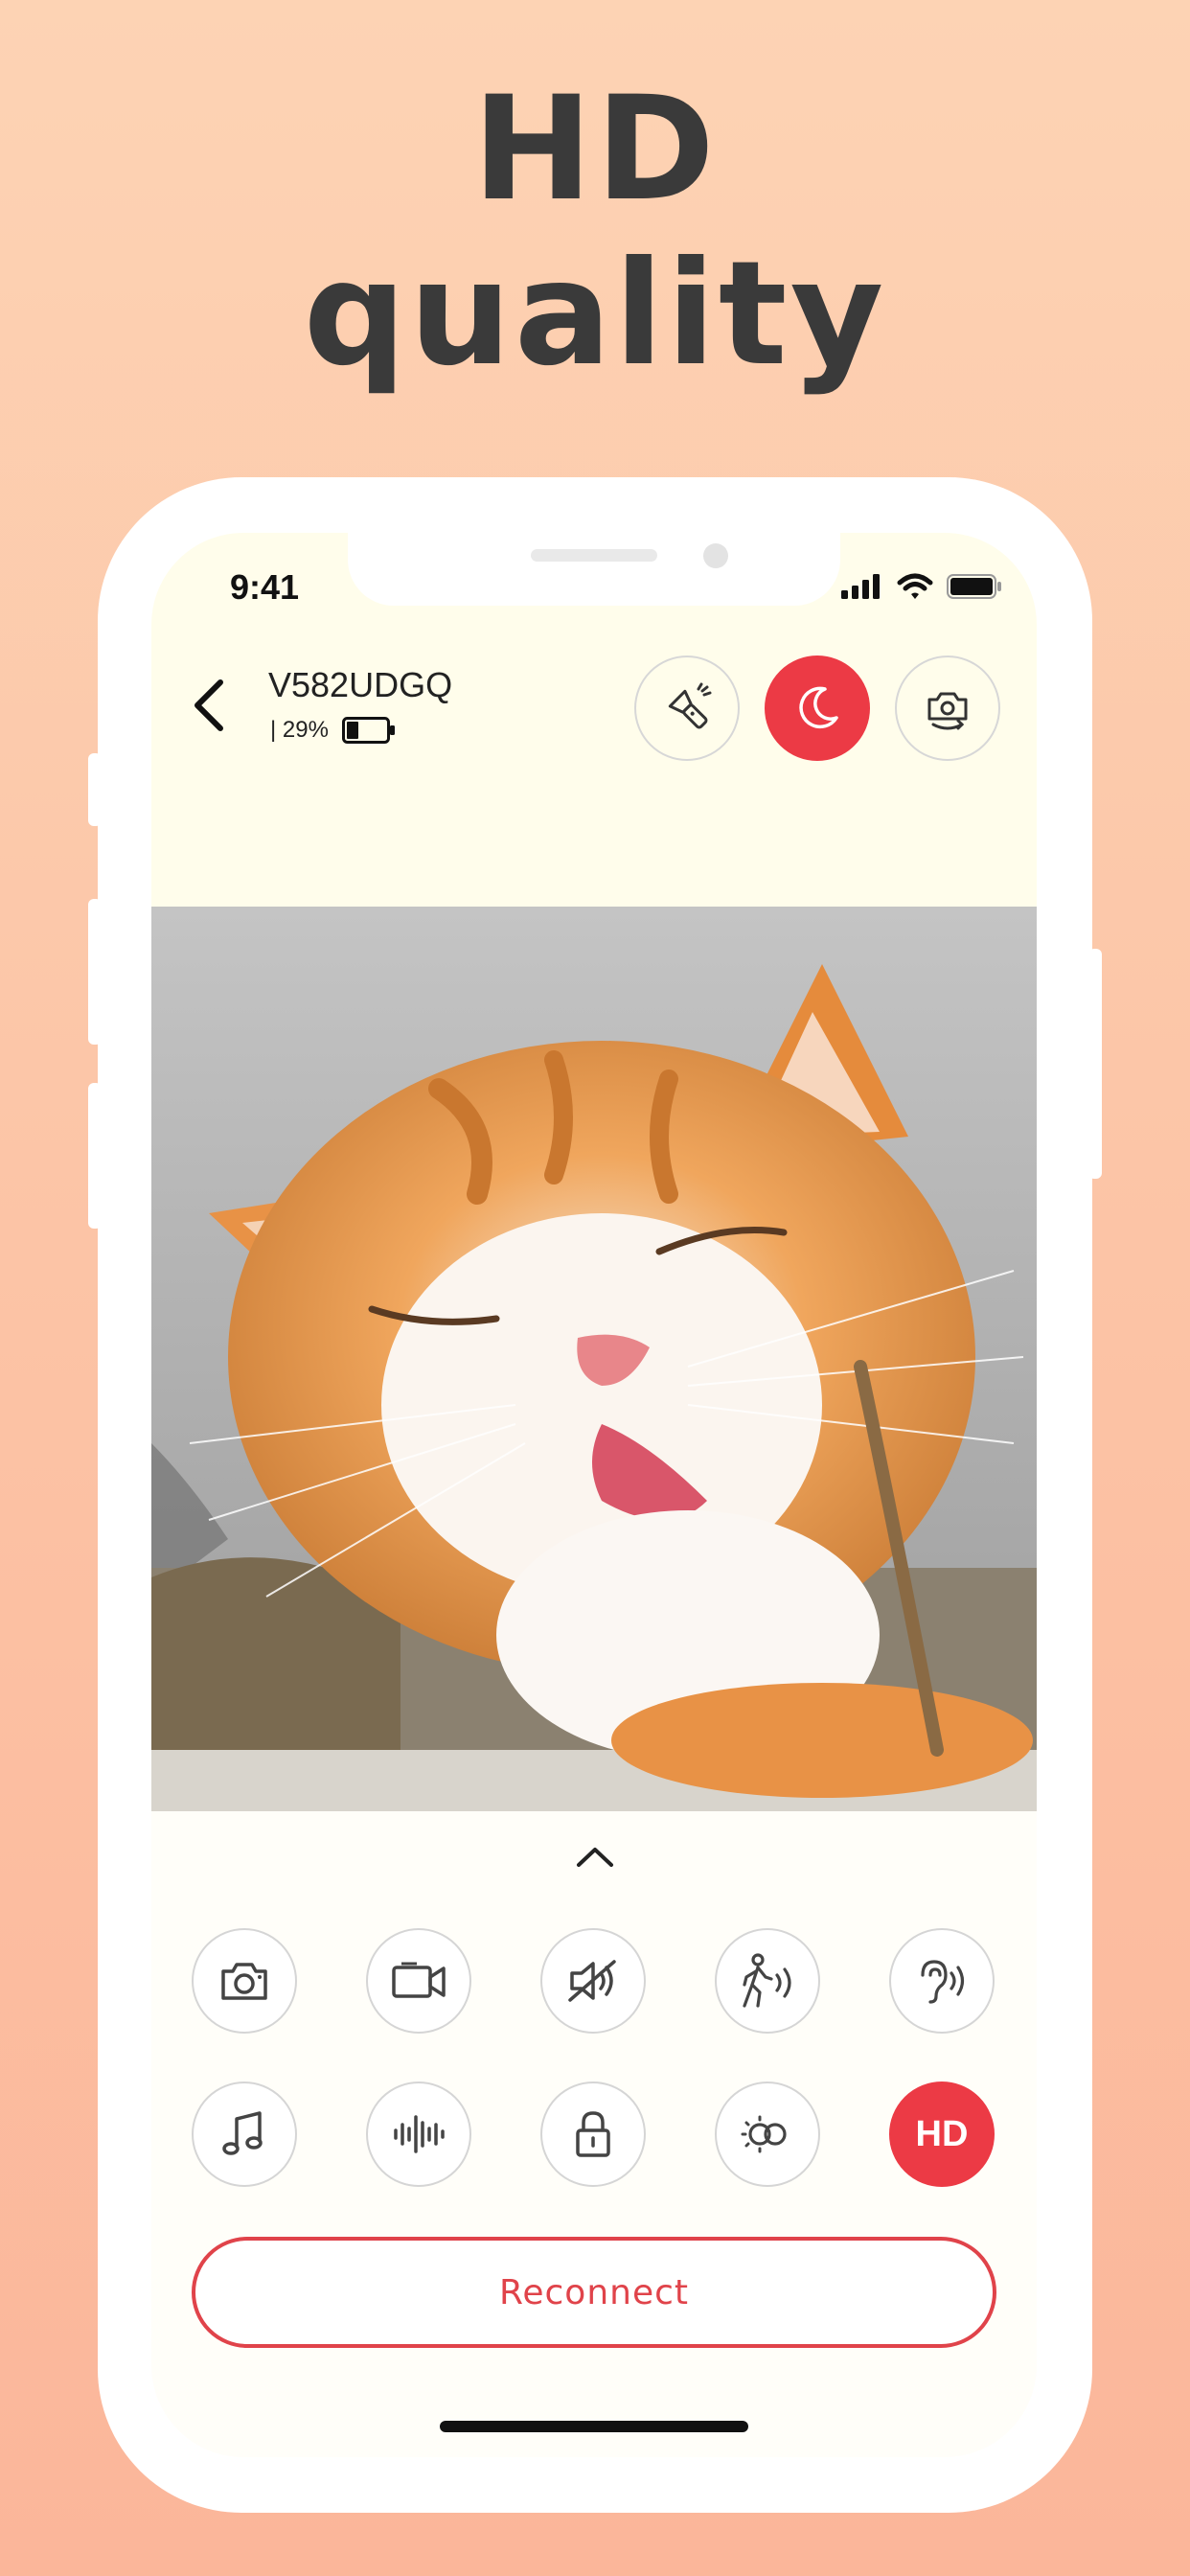 Image resolution: width=1190 pixels, height=2576 pixels. I want to click on lullaby-button, so click(245, 2134).